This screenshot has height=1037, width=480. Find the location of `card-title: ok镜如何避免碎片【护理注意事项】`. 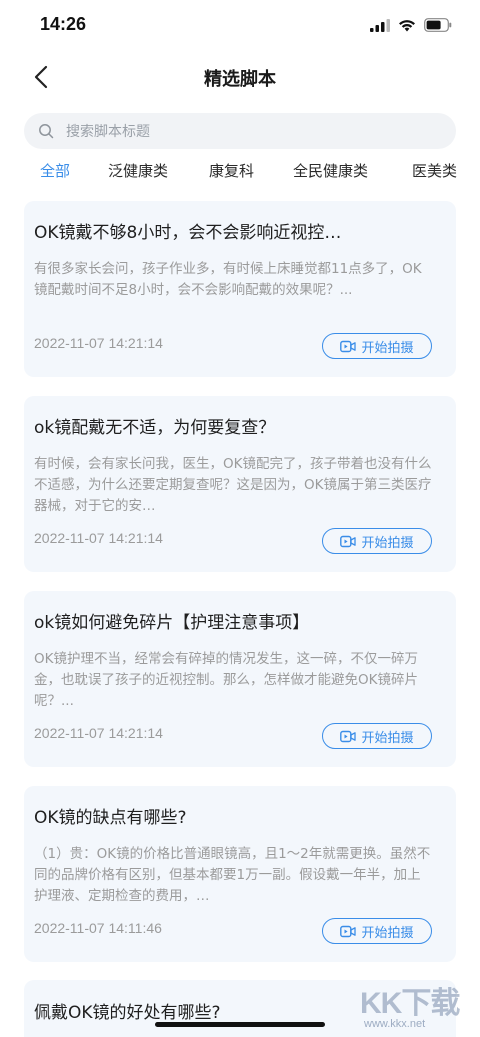

card-title: ok镜如何避免碎片【护理注意事项】 is located at coordinates (172, 623).